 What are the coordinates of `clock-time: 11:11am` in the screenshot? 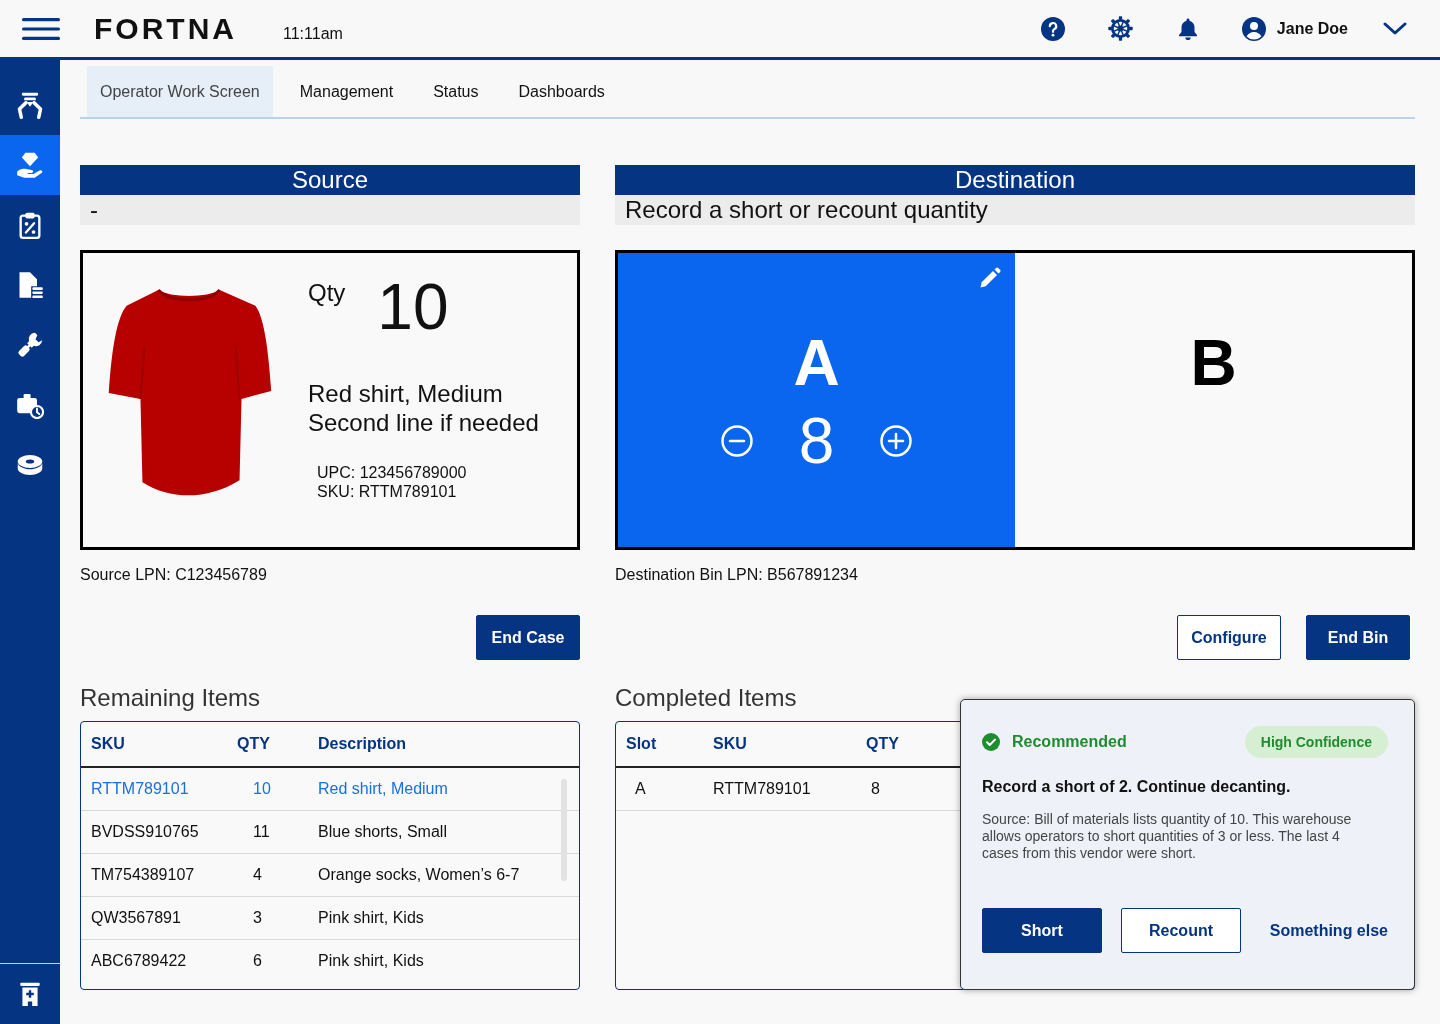 It's located at (313, 33).